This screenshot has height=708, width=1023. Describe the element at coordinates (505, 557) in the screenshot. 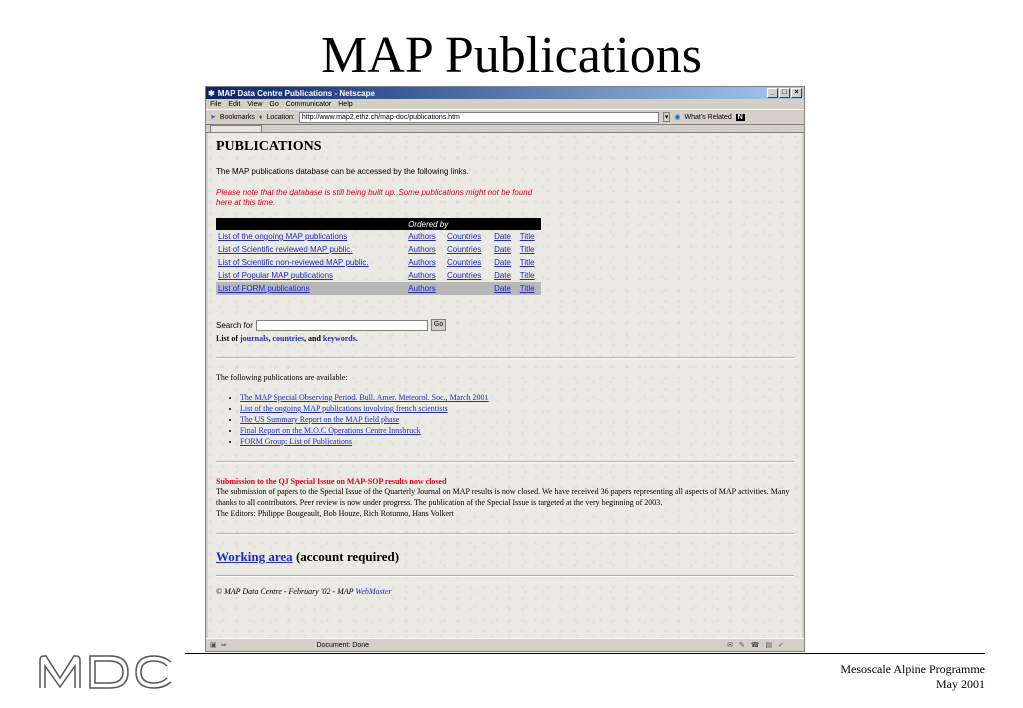

I see `working-area: Working area (account required)` at that location.